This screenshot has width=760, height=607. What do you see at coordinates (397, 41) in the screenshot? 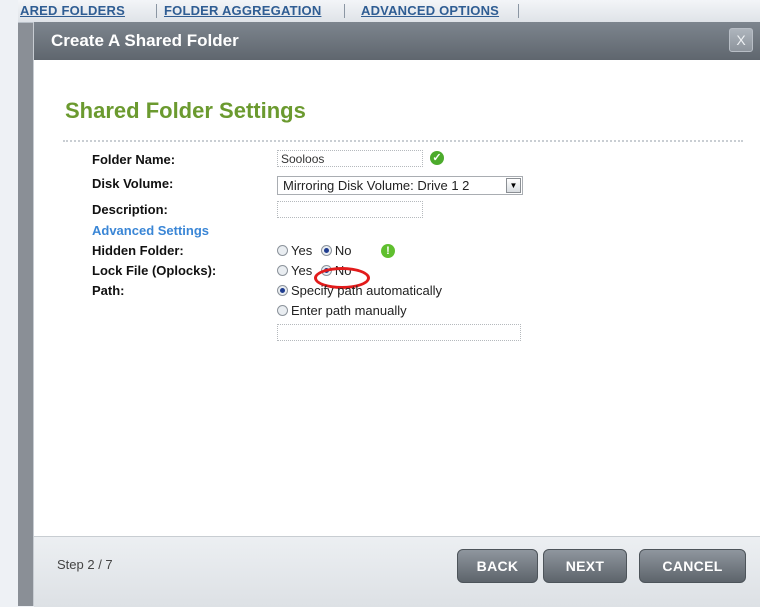
I see `dialog-titlebar: Create A Shared Folder X` at bounding box center [397, 41].